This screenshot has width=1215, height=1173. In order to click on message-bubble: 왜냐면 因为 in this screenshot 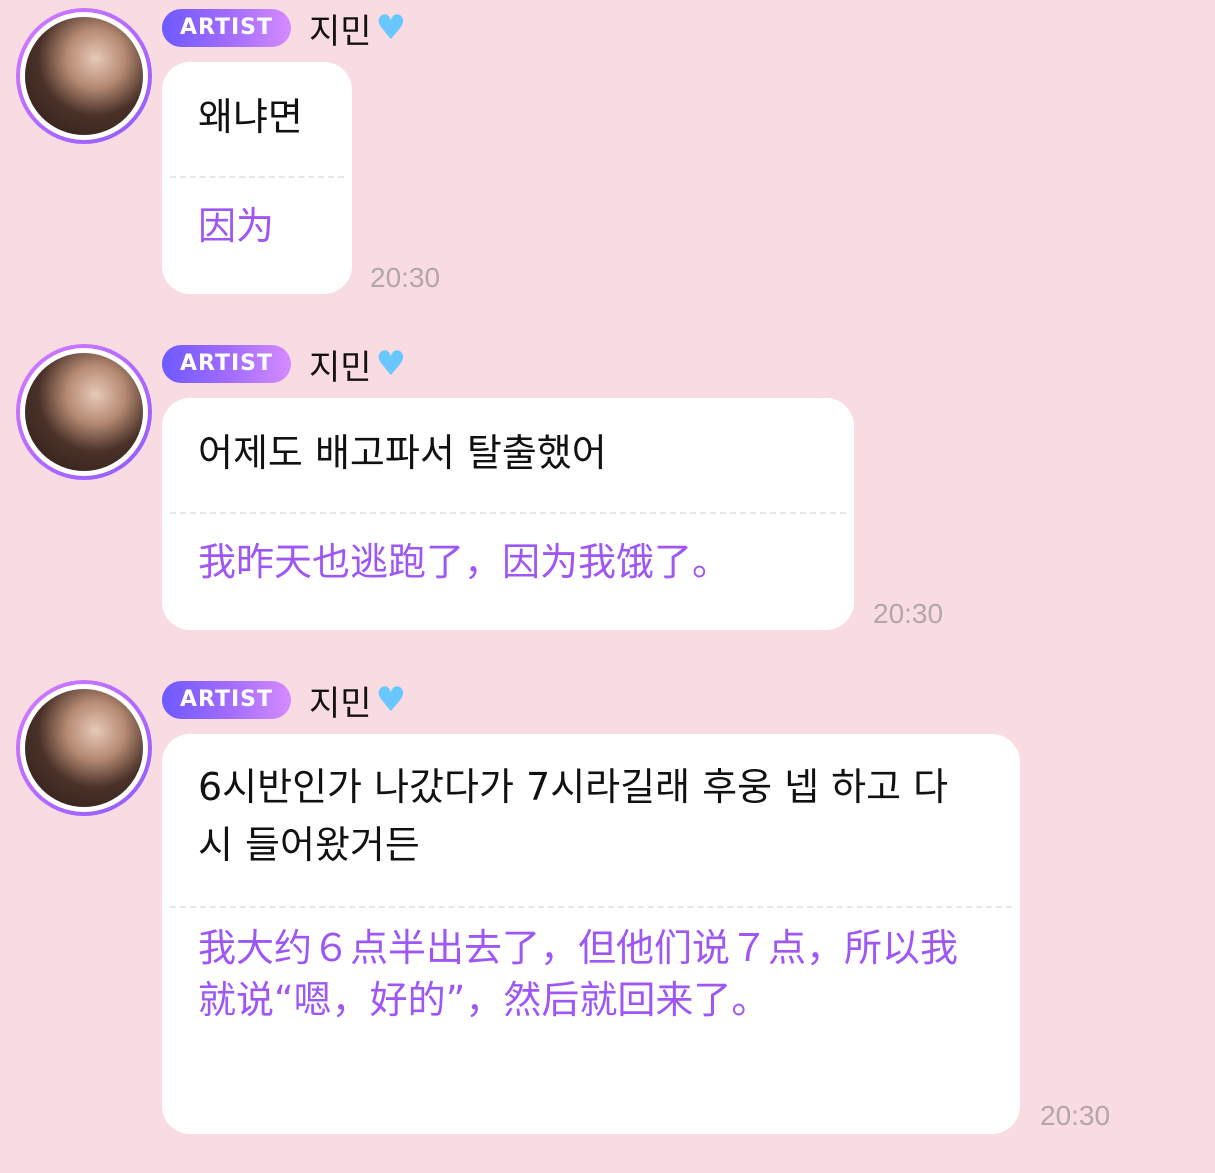, I will do `click(257, 178)`.